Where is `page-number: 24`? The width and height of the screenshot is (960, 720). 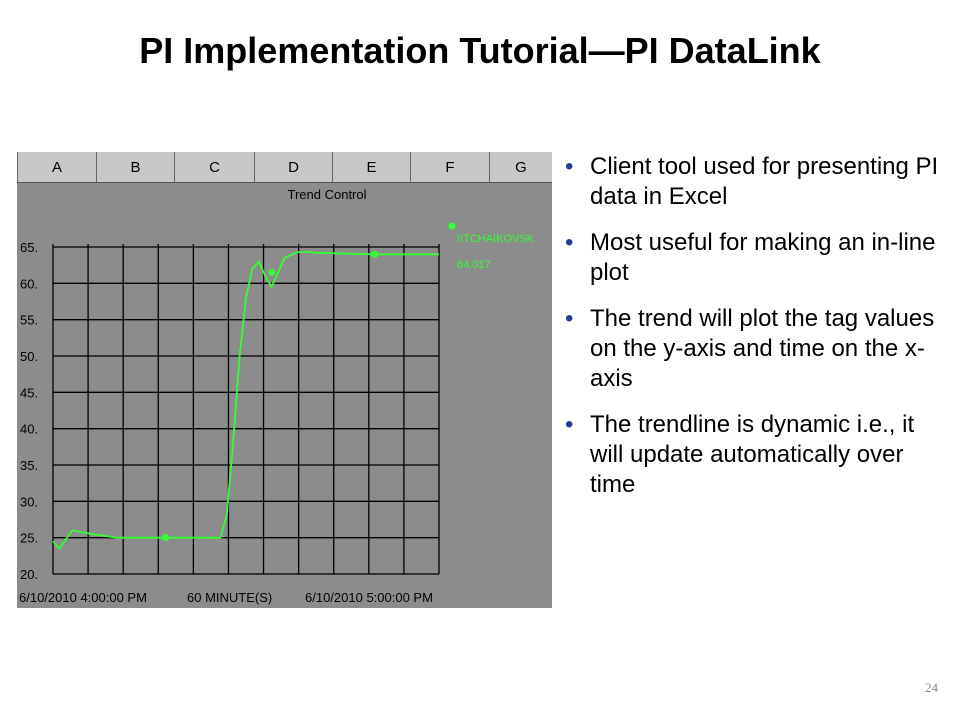
page-number: 24 is located at coordinates (931, 687).